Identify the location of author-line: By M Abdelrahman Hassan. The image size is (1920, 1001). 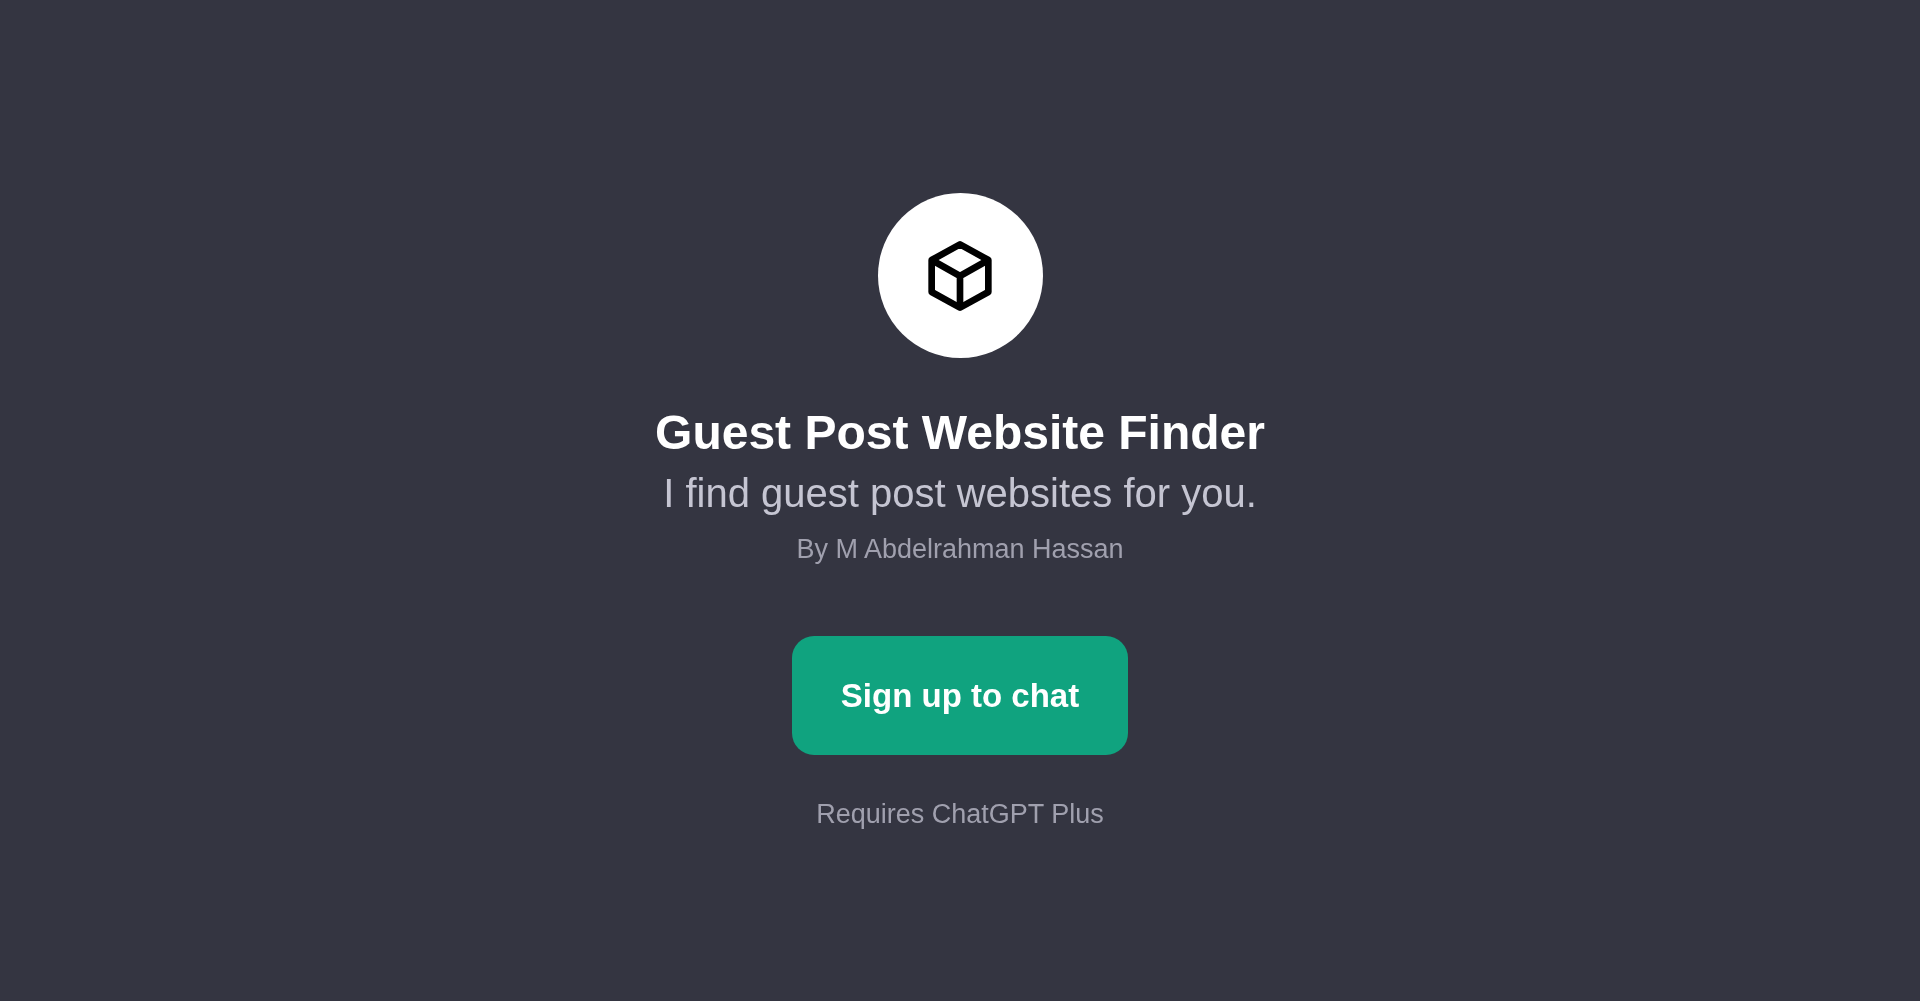
(960, 549).